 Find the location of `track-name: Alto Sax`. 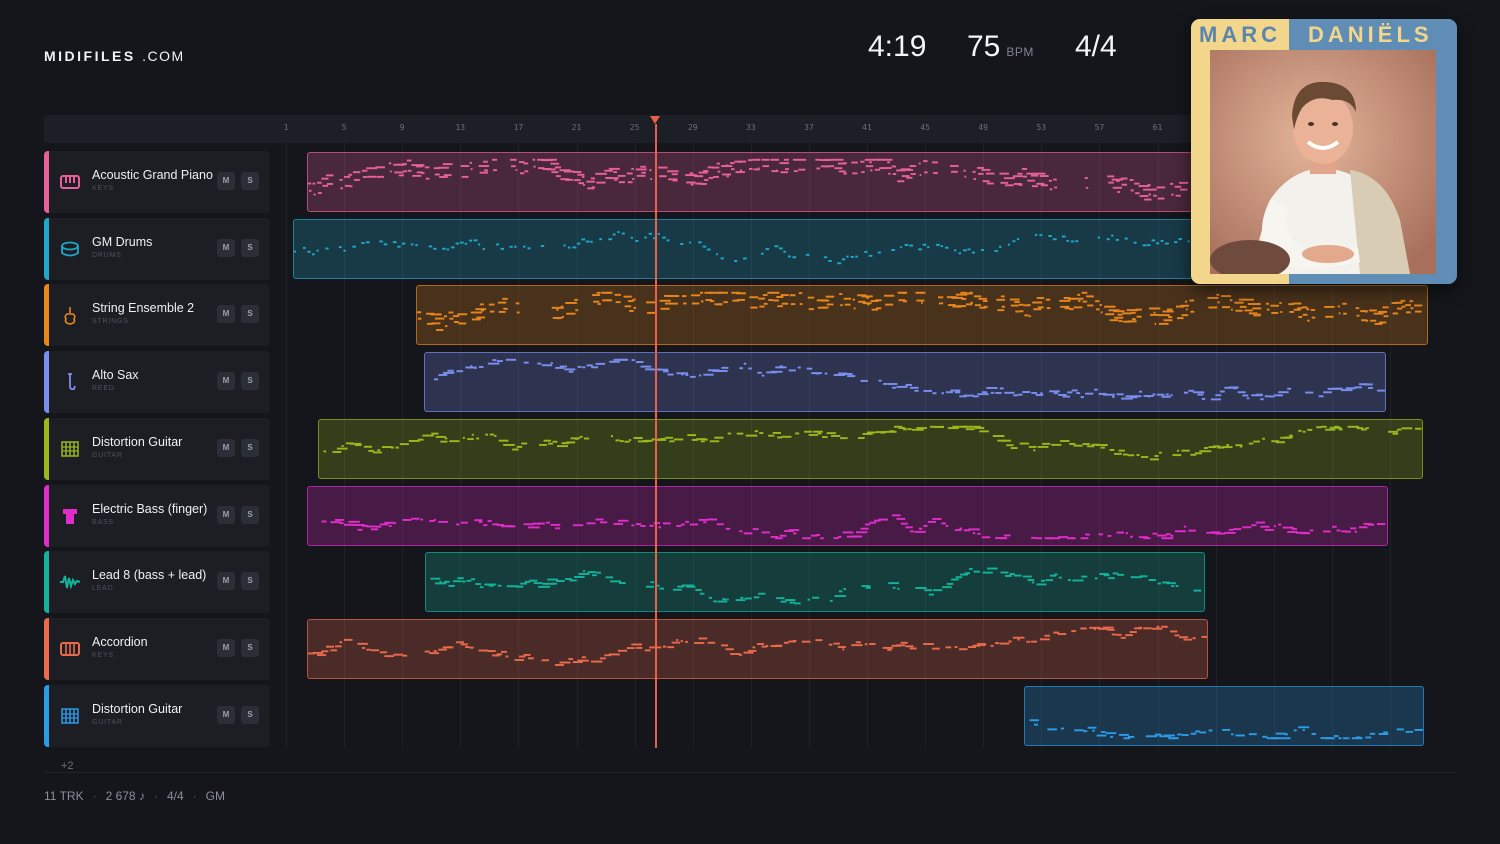

track-name: Alto Sax is located at coordinates (115, 375).